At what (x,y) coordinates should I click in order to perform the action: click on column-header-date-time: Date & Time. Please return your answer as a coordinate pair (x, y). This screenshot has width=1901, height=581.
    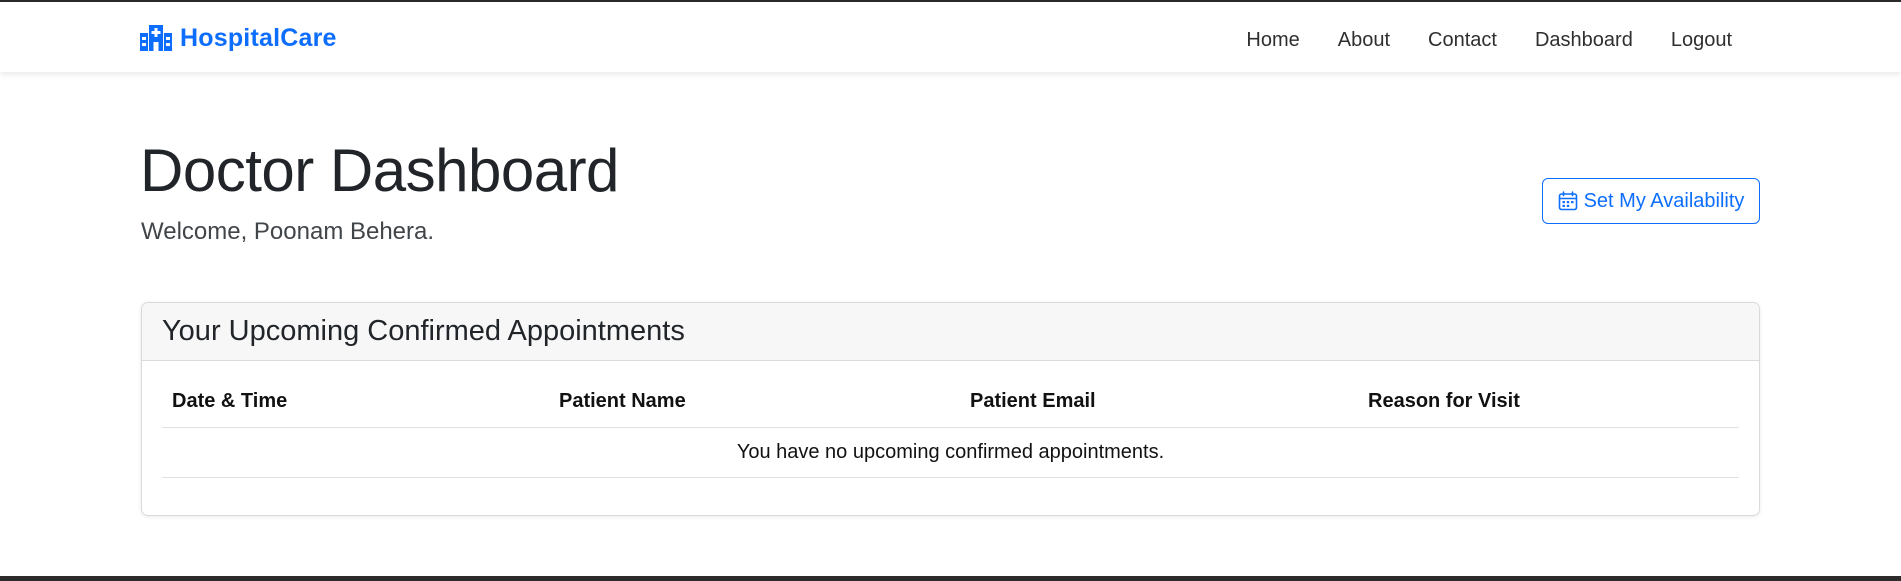
    Looking at the image, I should click on (355, 407).